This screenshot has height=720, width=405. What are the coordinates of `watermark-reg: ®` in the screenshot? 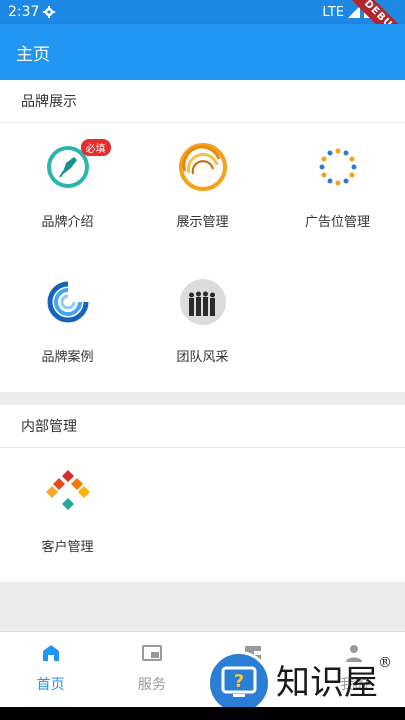 It's located at (385, 663).